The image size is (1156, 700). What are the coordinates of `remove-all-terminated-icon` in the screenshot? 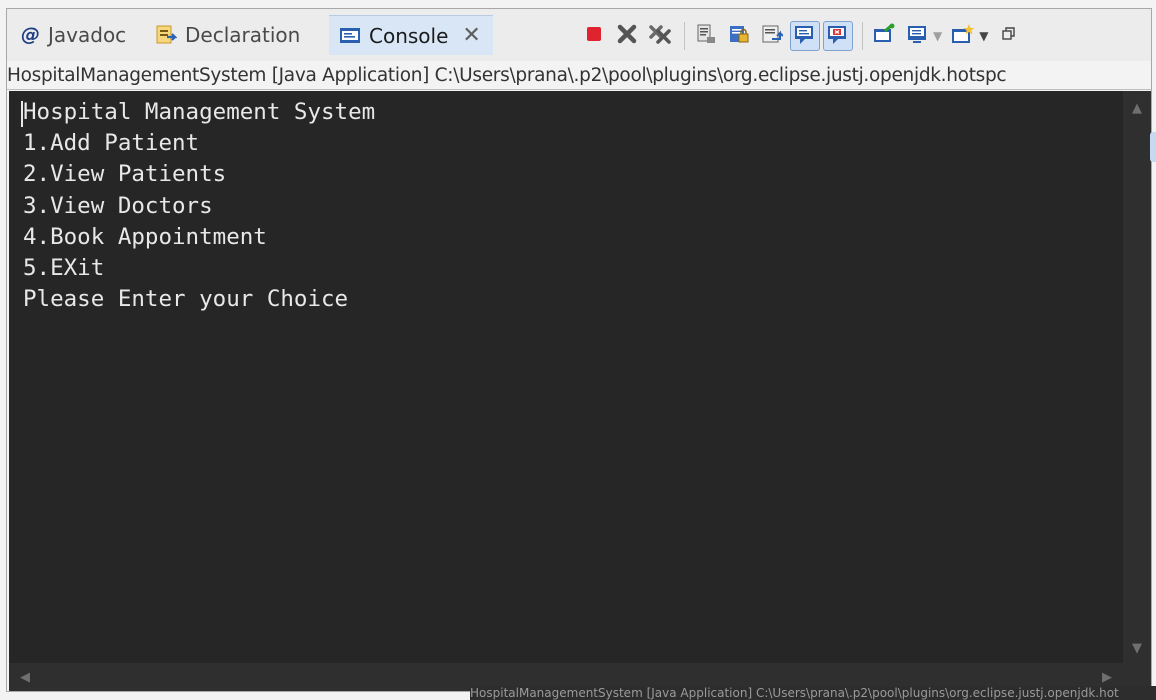 It's located at (660, 36).